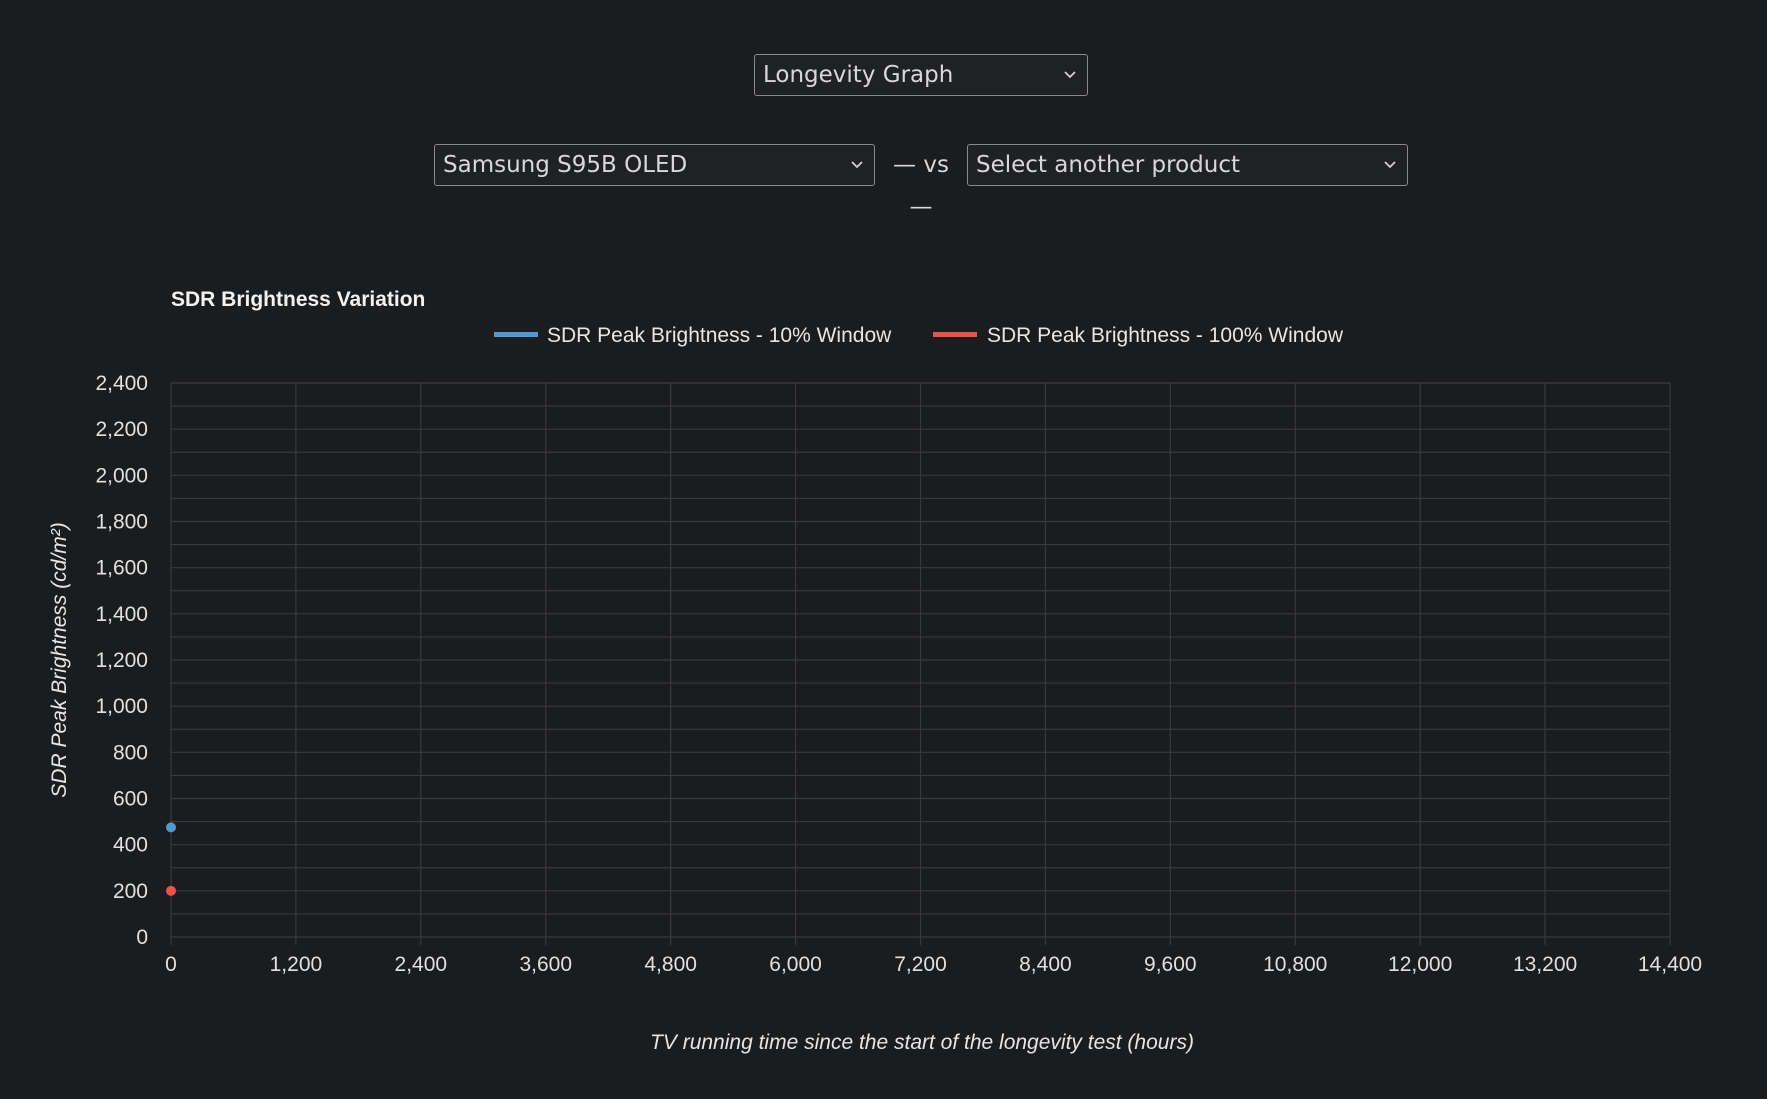 The width and height of the screenshot is (1767, 1099). I want to click on x-tick-label: 3,600, so click(545, 964).